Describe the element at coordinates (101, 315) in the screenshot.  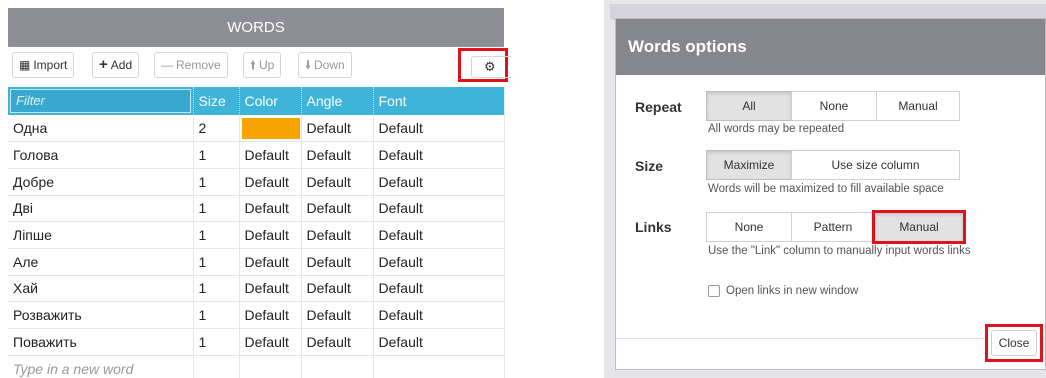
I see `word-cell: Розважить` at that location.